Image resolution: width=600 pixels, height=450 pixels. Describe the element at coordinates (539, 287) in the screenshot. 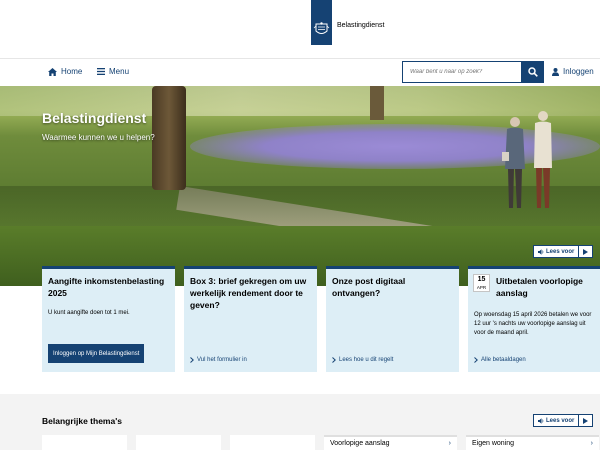

I see `card-title: Uitbetalen voorlopige aanslag` at that location.